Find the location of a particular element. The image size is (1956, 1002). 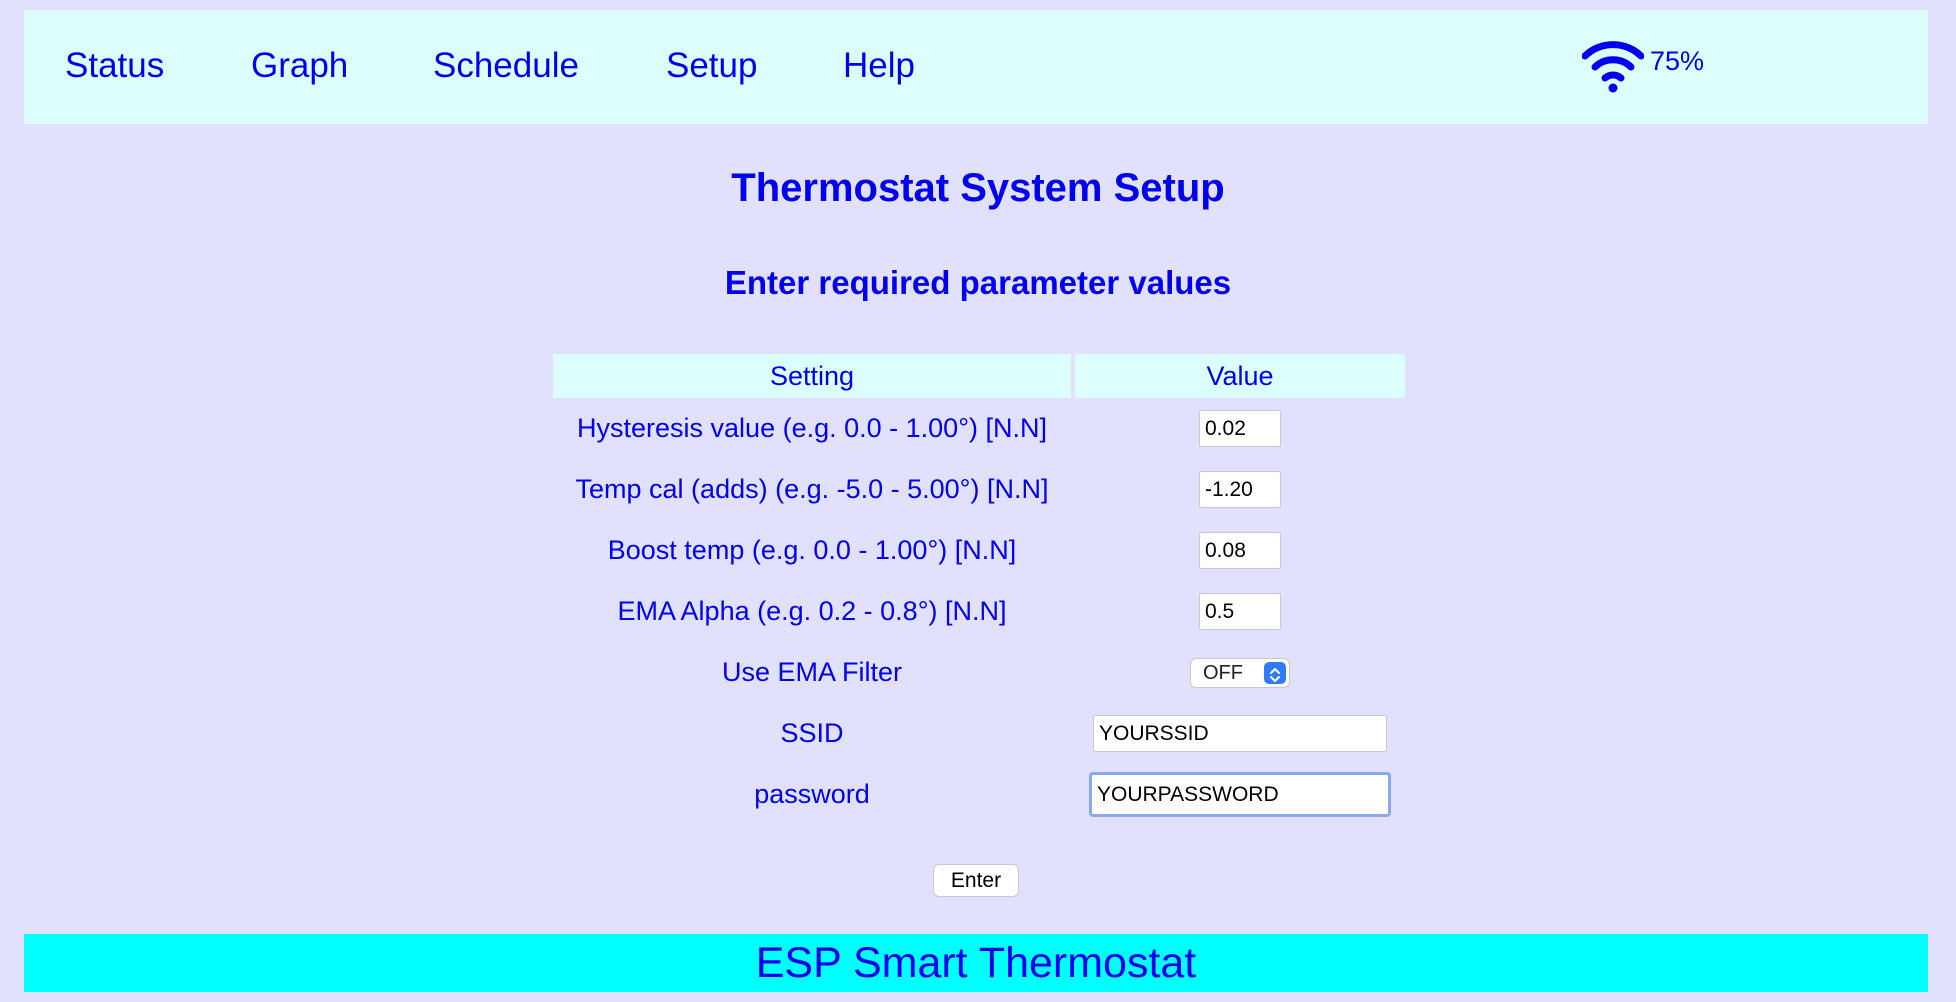

nav-link-help: Help is located at coordinates (879, 66).